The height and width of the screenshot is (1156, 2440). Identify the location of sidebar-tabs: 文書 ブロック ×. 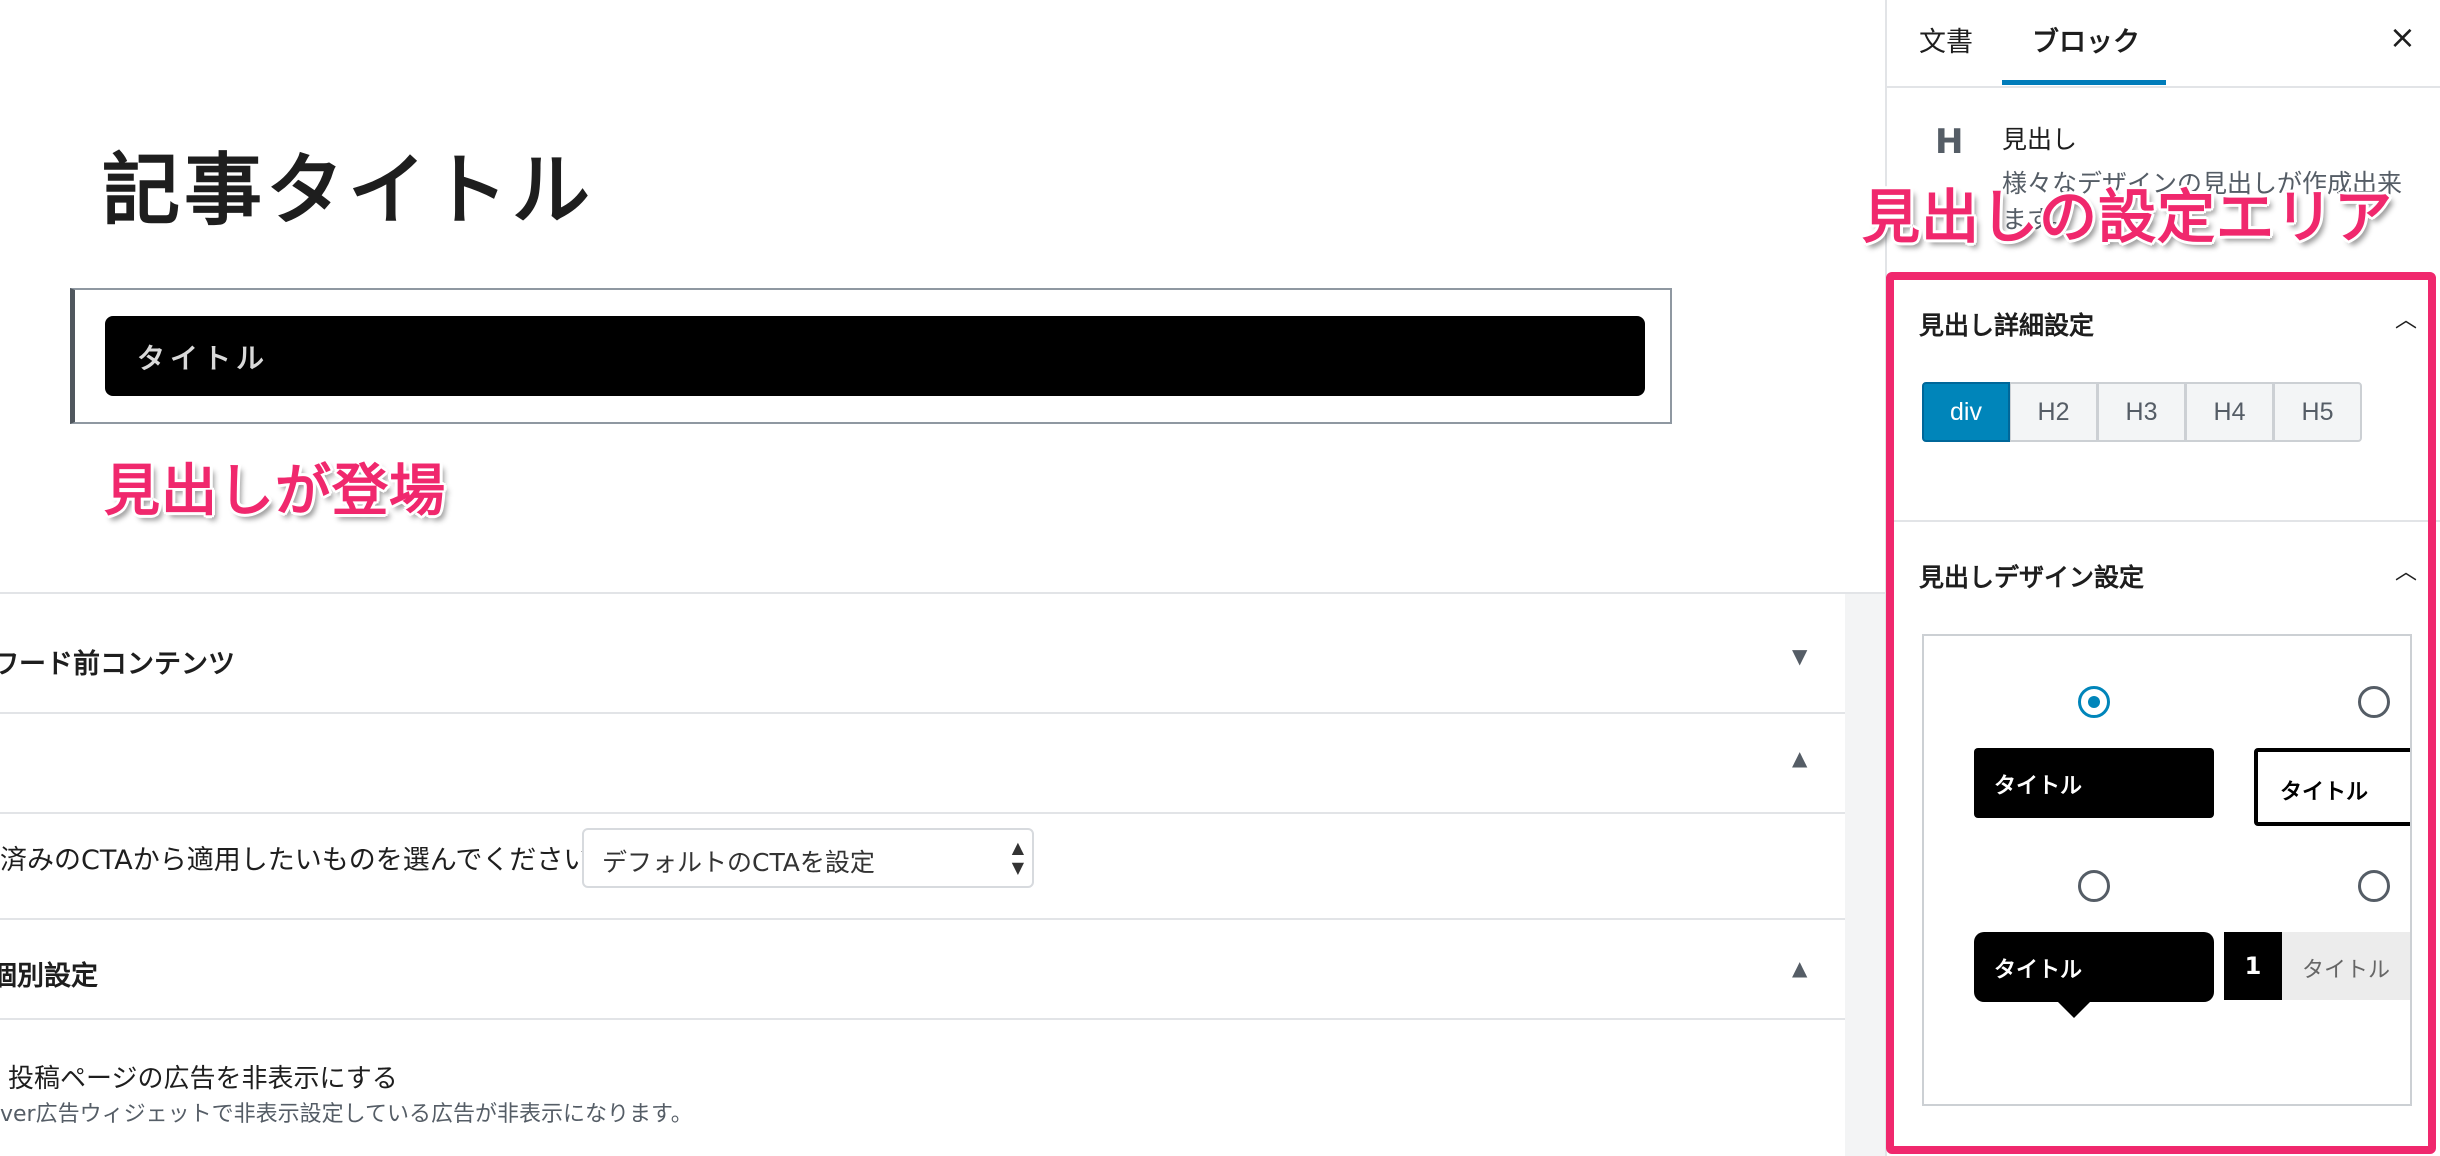
(2163, 44).